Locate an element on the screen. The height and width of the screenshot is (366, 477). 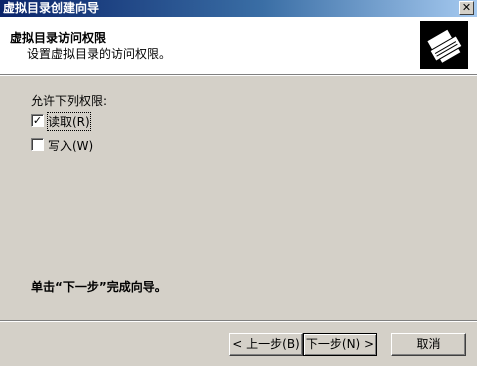
read-checkbox-label: 读取(R) is located at coordinates (69, 121).